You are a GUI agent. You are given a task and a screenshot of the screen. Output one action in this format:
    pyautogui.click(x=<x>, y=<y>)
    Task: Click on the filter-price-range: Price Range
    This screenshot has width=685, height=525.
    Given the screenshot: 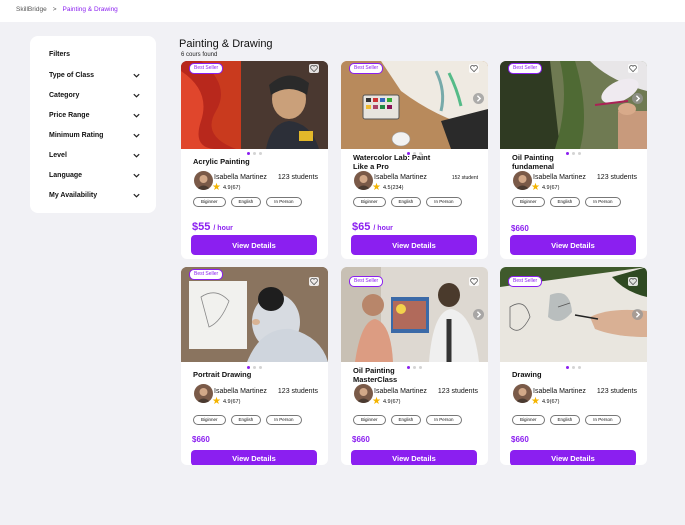 What is the action you would take?
    pyautogui.click(x=95, y=115)
    